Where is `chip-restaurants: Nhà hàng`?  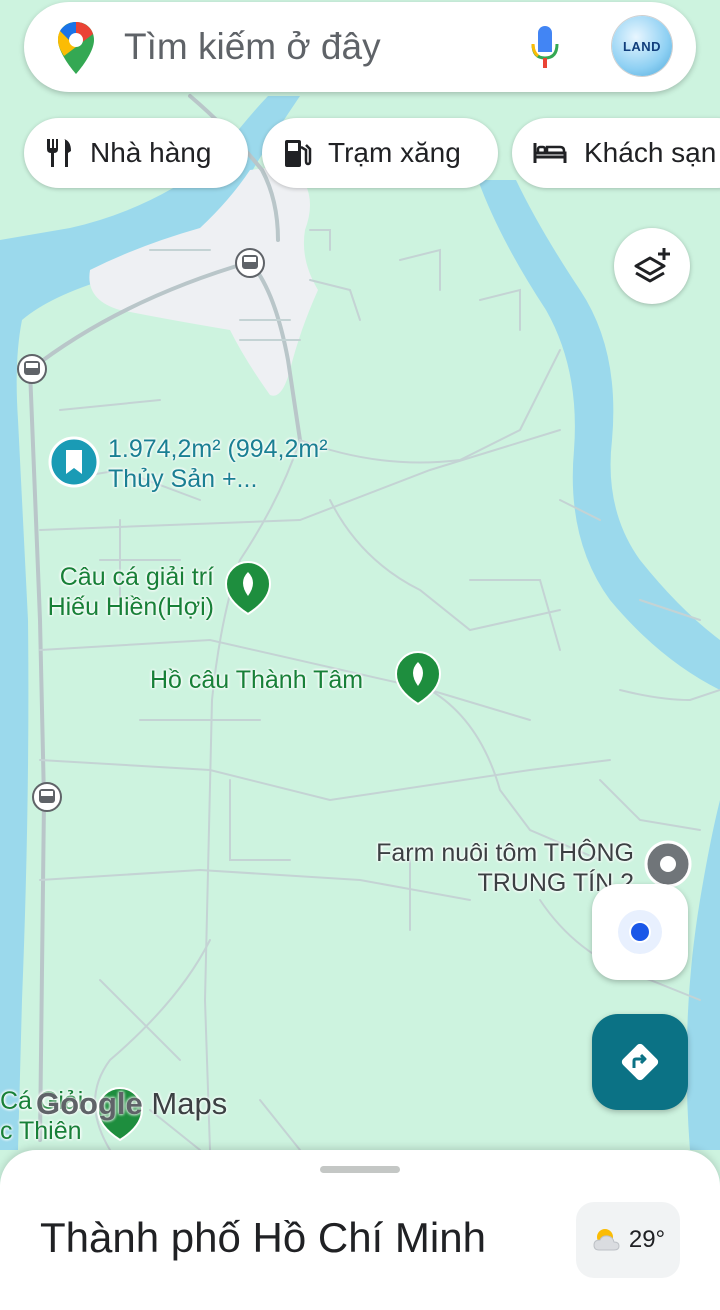 chip-restaurants: Nhà hàng is located at coordinates (136, 153).